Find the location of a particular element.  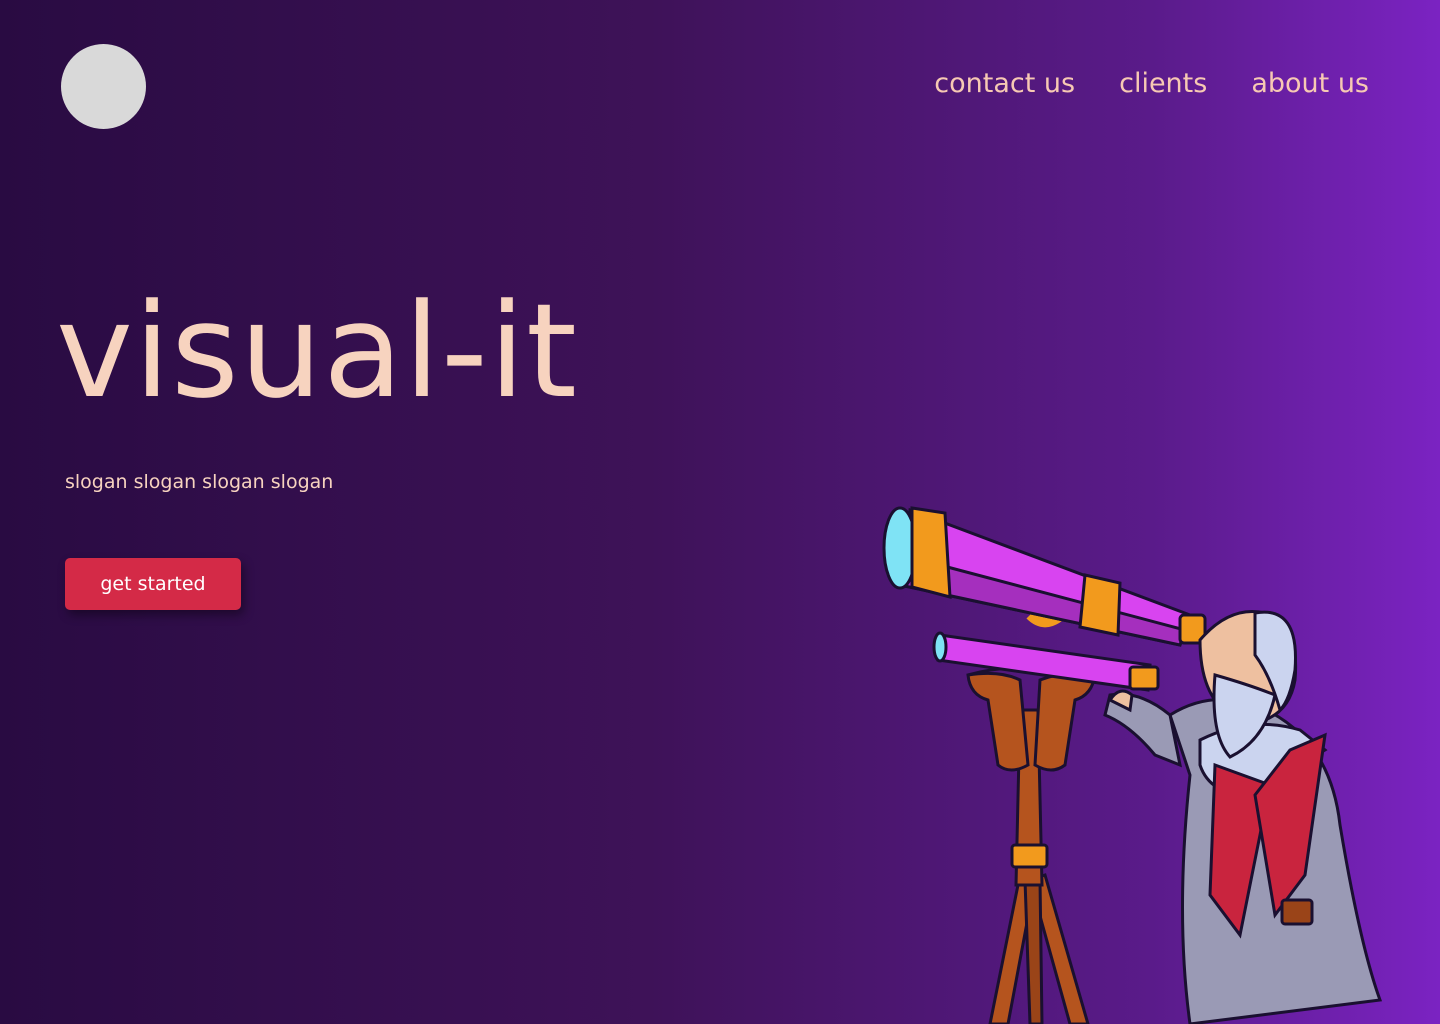

main-nav: contact us clients about us is located at coordinates (1151, 83).